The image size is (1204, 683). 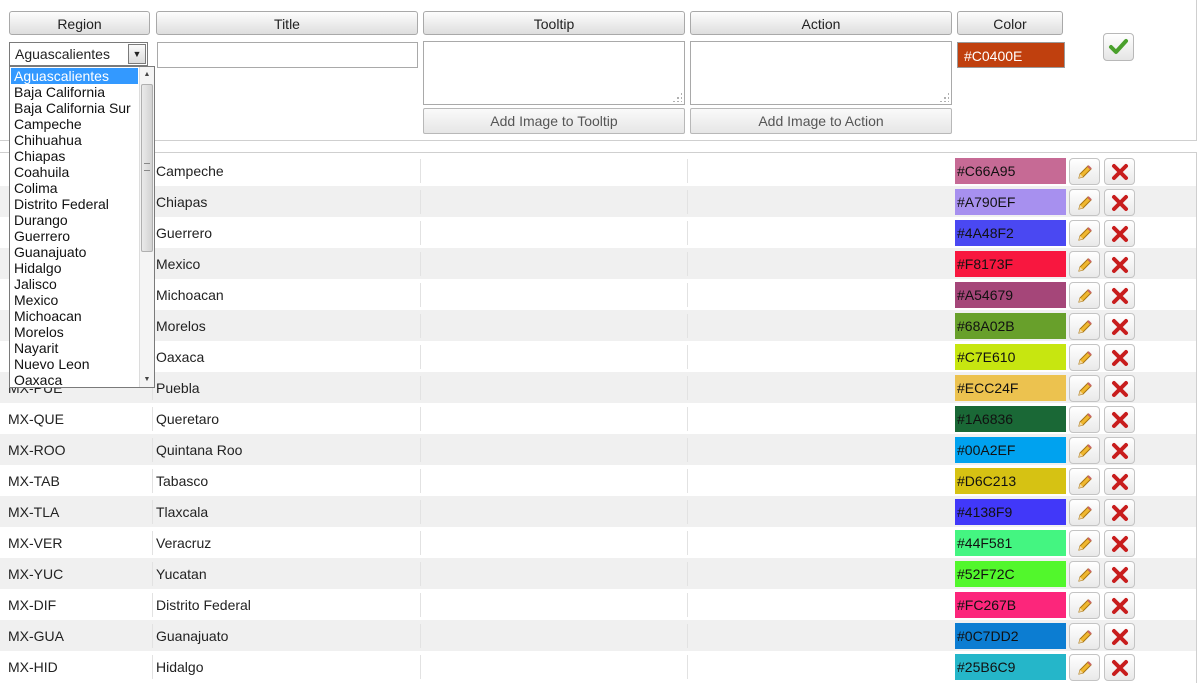 What do you see at coordinates (598, 573) in the screenshot?
I see `table-row: MX-YUC Yucatan #52F72C` at bounding box center [598, 573].